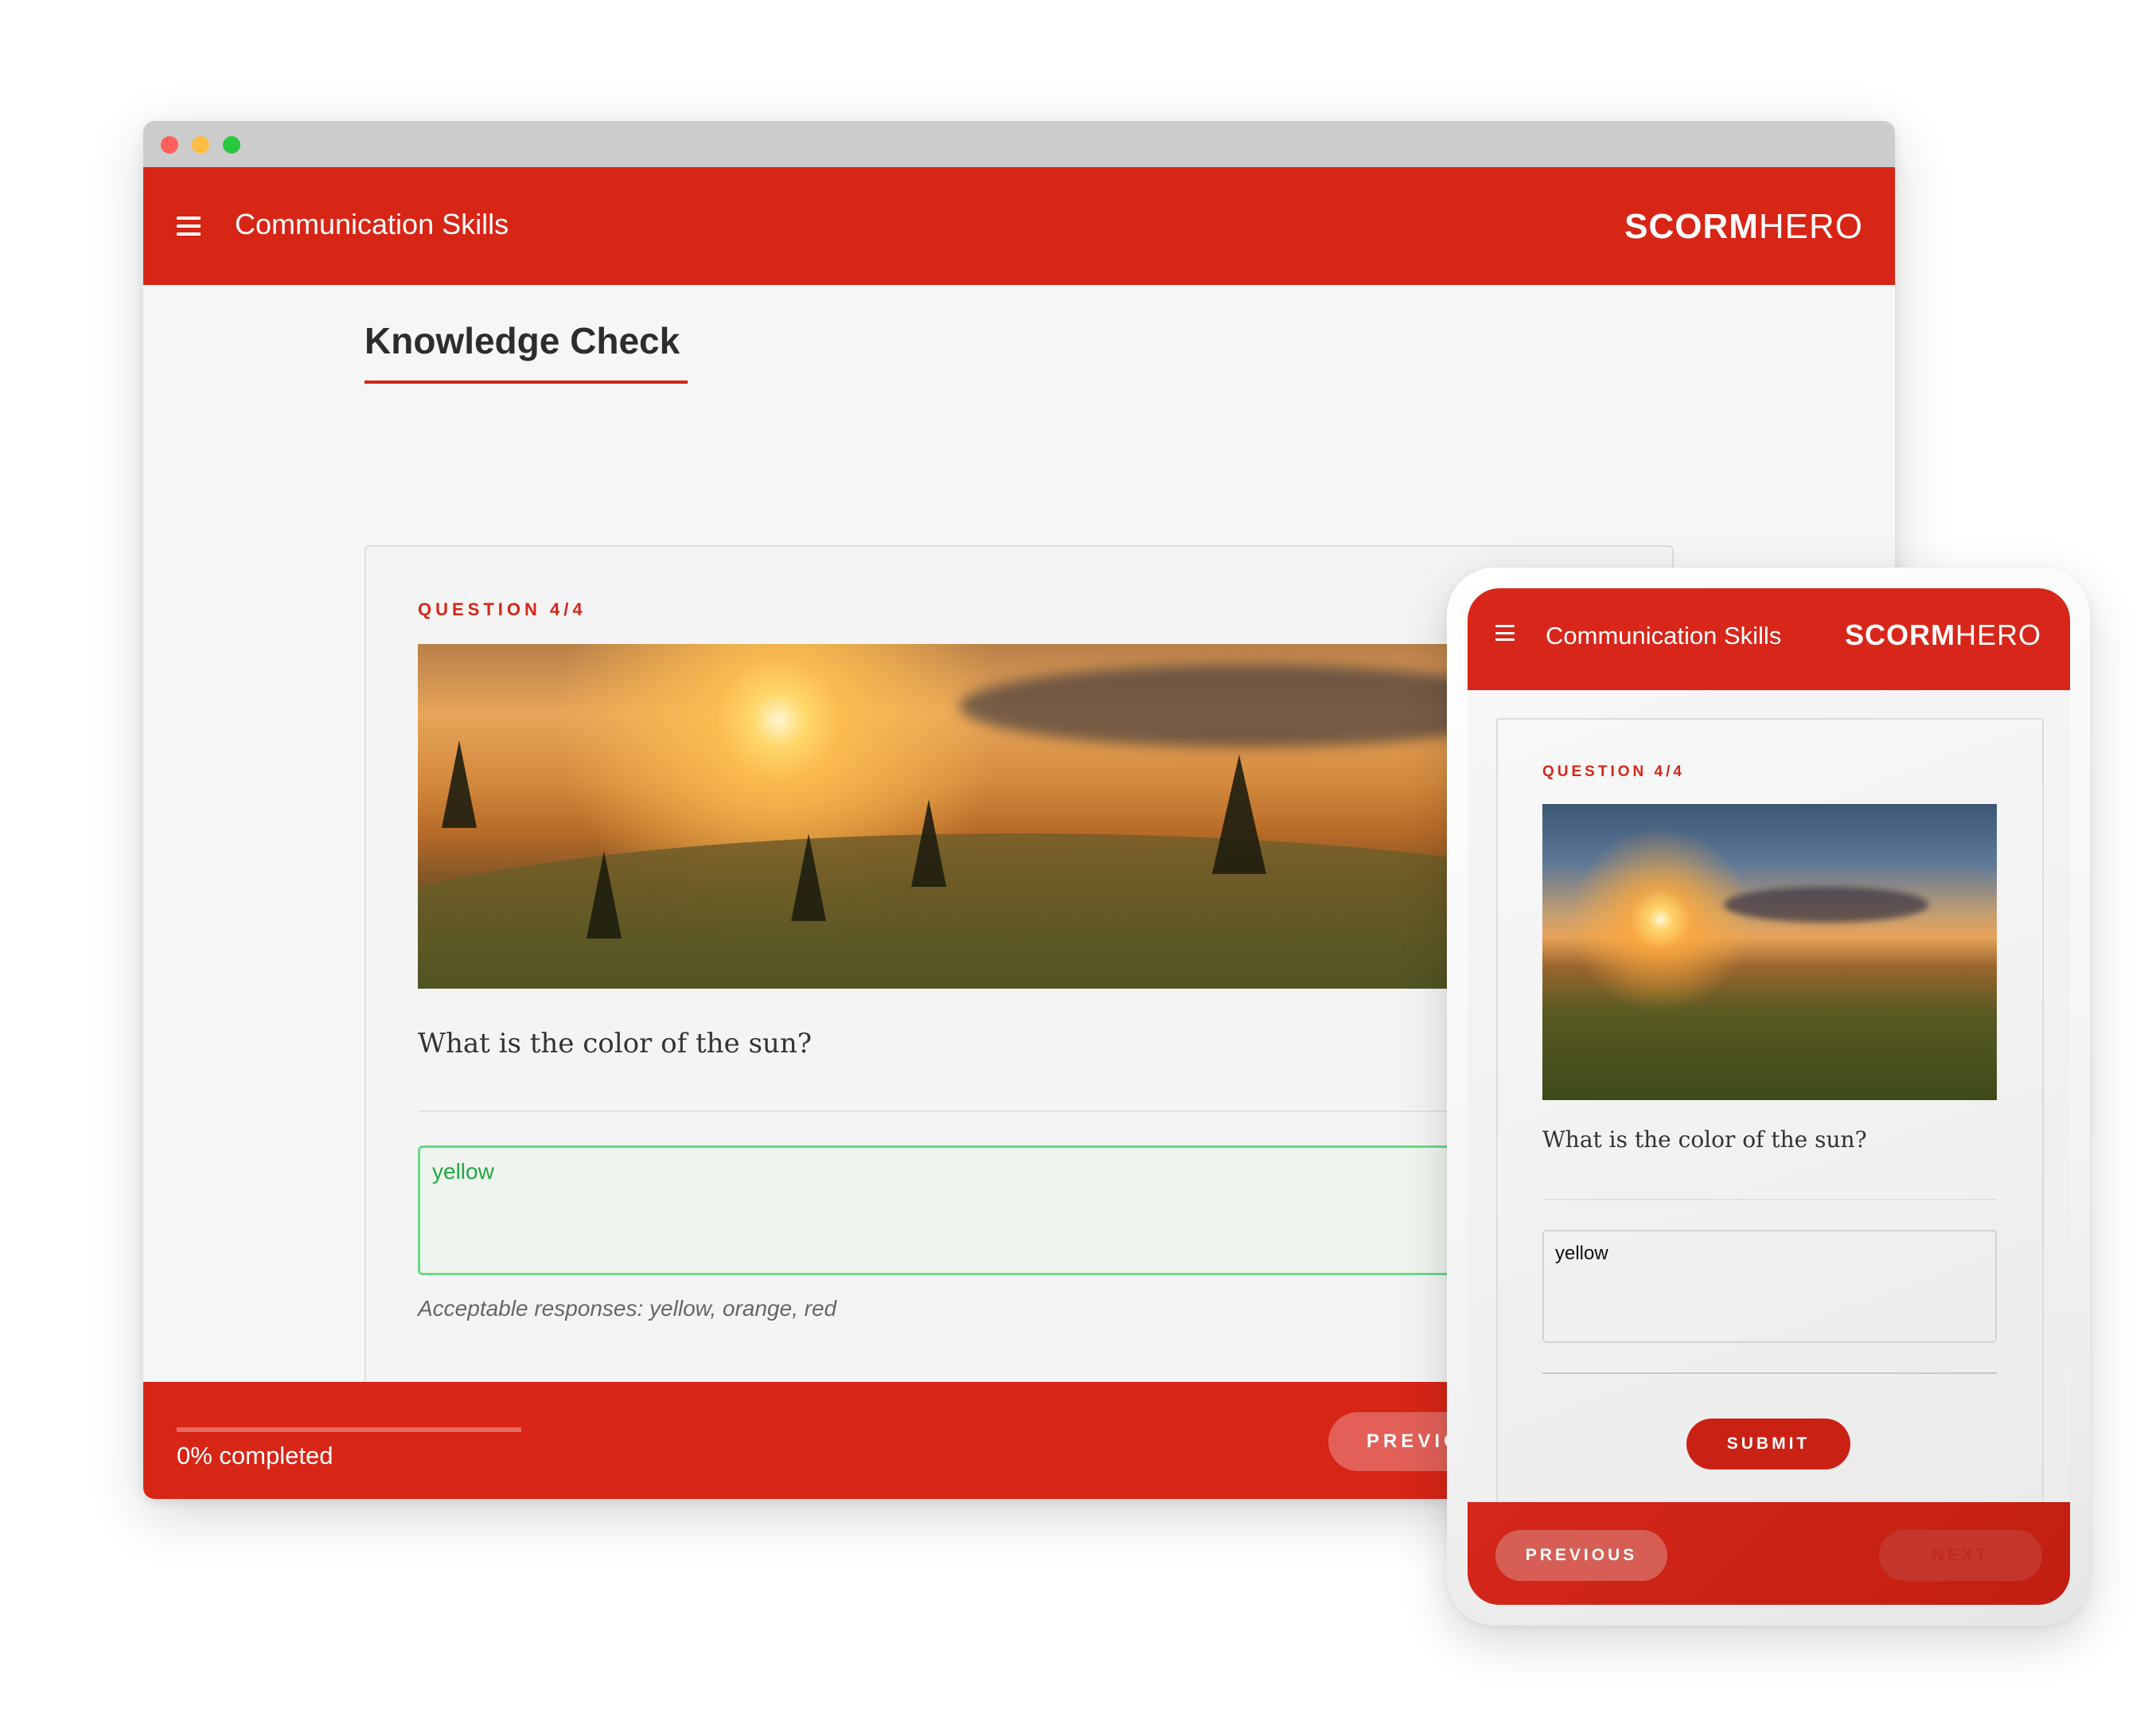 Image resolution: width=2156 pixels, height=1725 pixels. What do you see at coordinates (231, 145) in the screenshot?
I see `maximize-window-button` at bounding box center [231, 145].